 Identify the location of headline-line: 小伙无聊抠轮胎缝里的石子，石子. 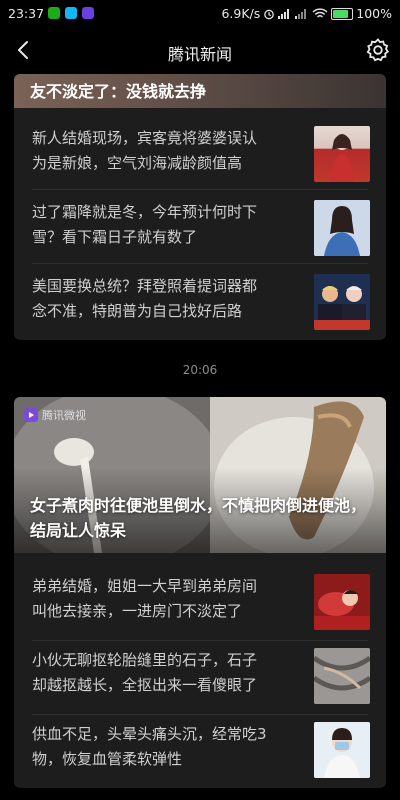
(145, 660).